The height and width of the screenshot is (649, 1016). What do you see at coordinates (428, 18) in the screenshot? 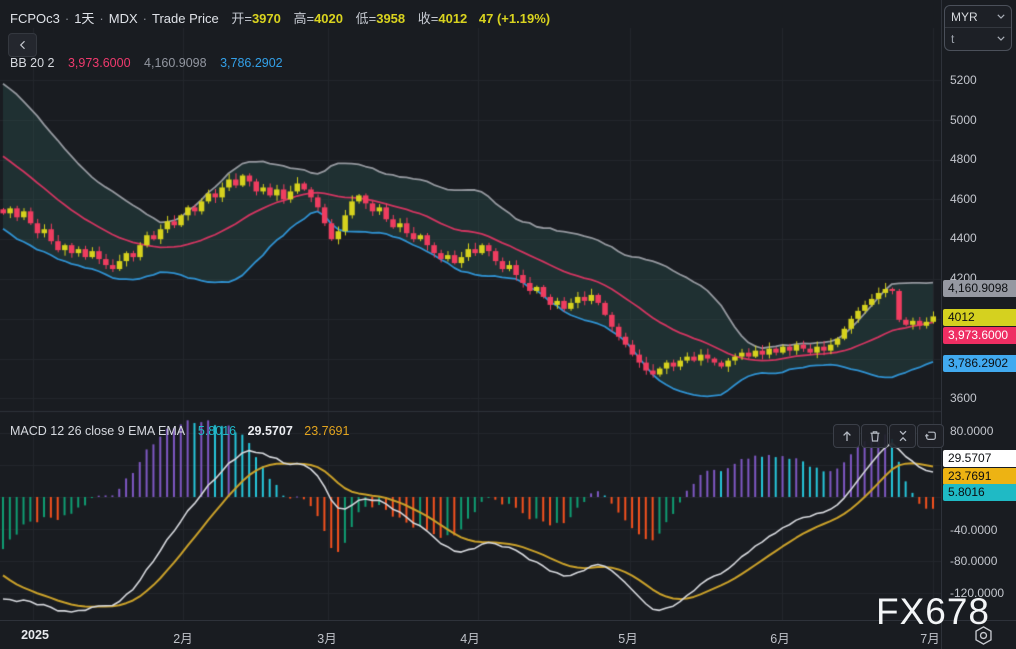
I see `close-label: 收=` at bounding box center [428, 18].